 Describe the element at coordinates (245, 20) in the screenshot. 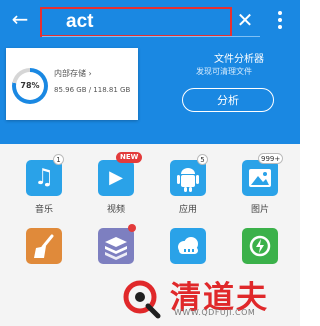

I see `clear-icon: ✕` at that location.